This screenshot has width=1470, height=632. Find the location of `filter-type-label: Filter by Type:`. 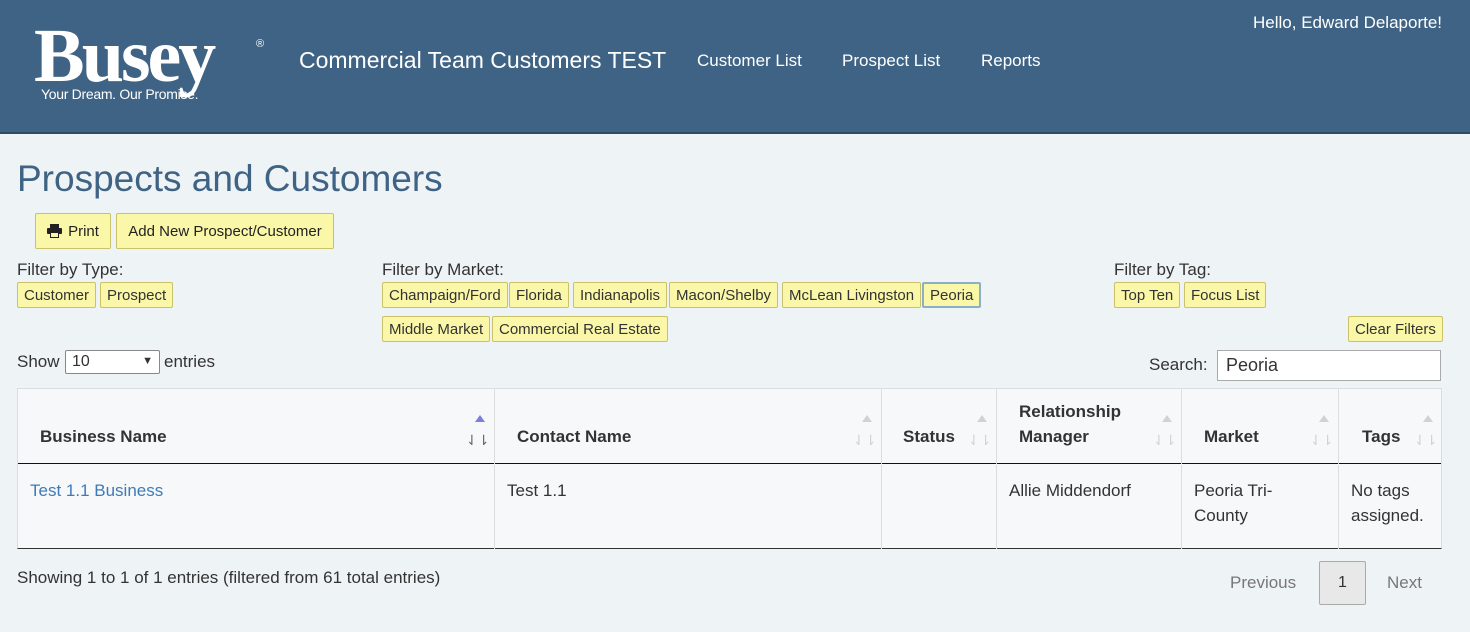

filter-type-label: Filter by Type: is located at coordinates (70, 269).